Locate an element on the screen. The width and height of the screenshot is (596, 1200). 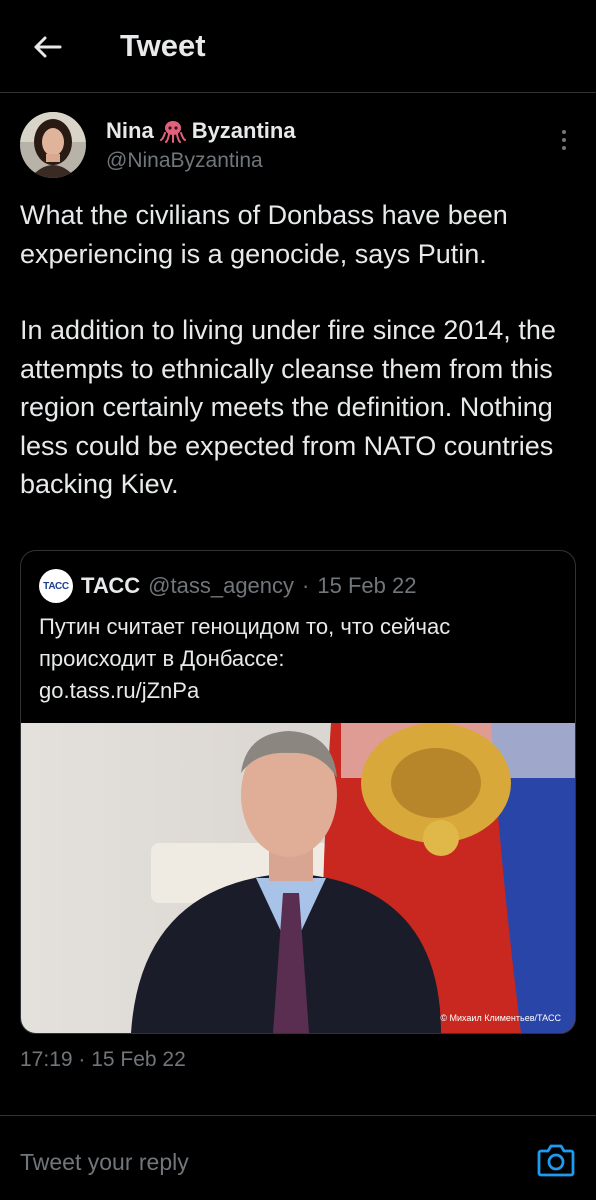
quoted-author-name: ТАСС is located at coordinates (111, 585).